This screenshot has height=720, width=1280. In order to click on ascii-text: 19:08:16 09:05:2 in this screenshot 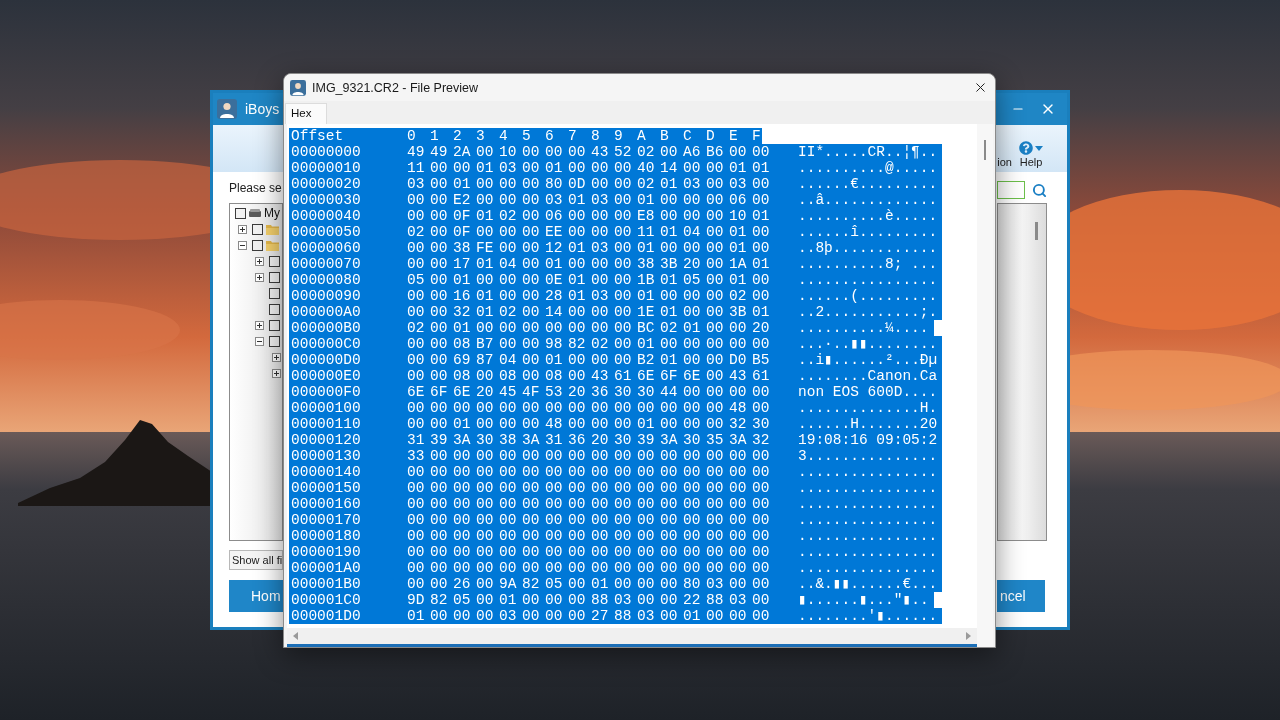, I will do `click(868, 440)`.